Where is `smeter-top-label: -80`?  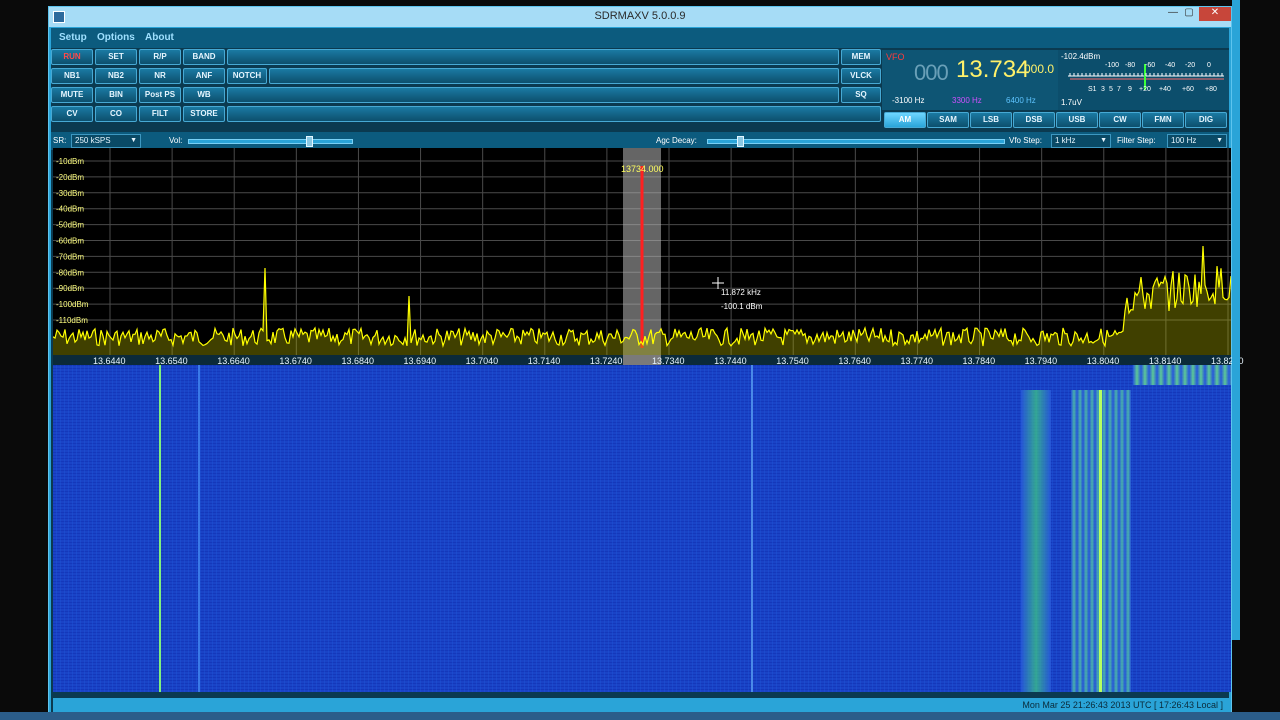 smeter-top-label: -80 is located at coordinates (1130, 65).